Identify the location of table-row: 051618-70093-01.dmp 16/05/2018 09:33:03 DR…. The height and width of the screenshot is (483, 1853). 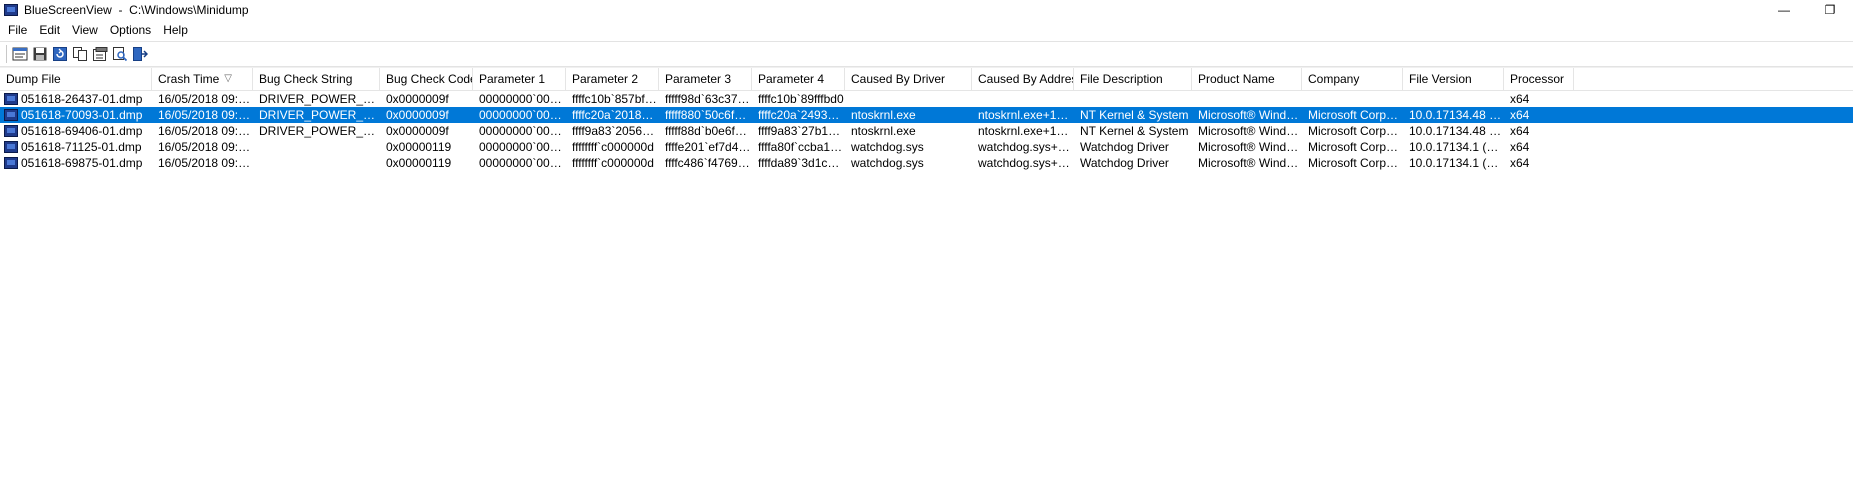
(926, 115).